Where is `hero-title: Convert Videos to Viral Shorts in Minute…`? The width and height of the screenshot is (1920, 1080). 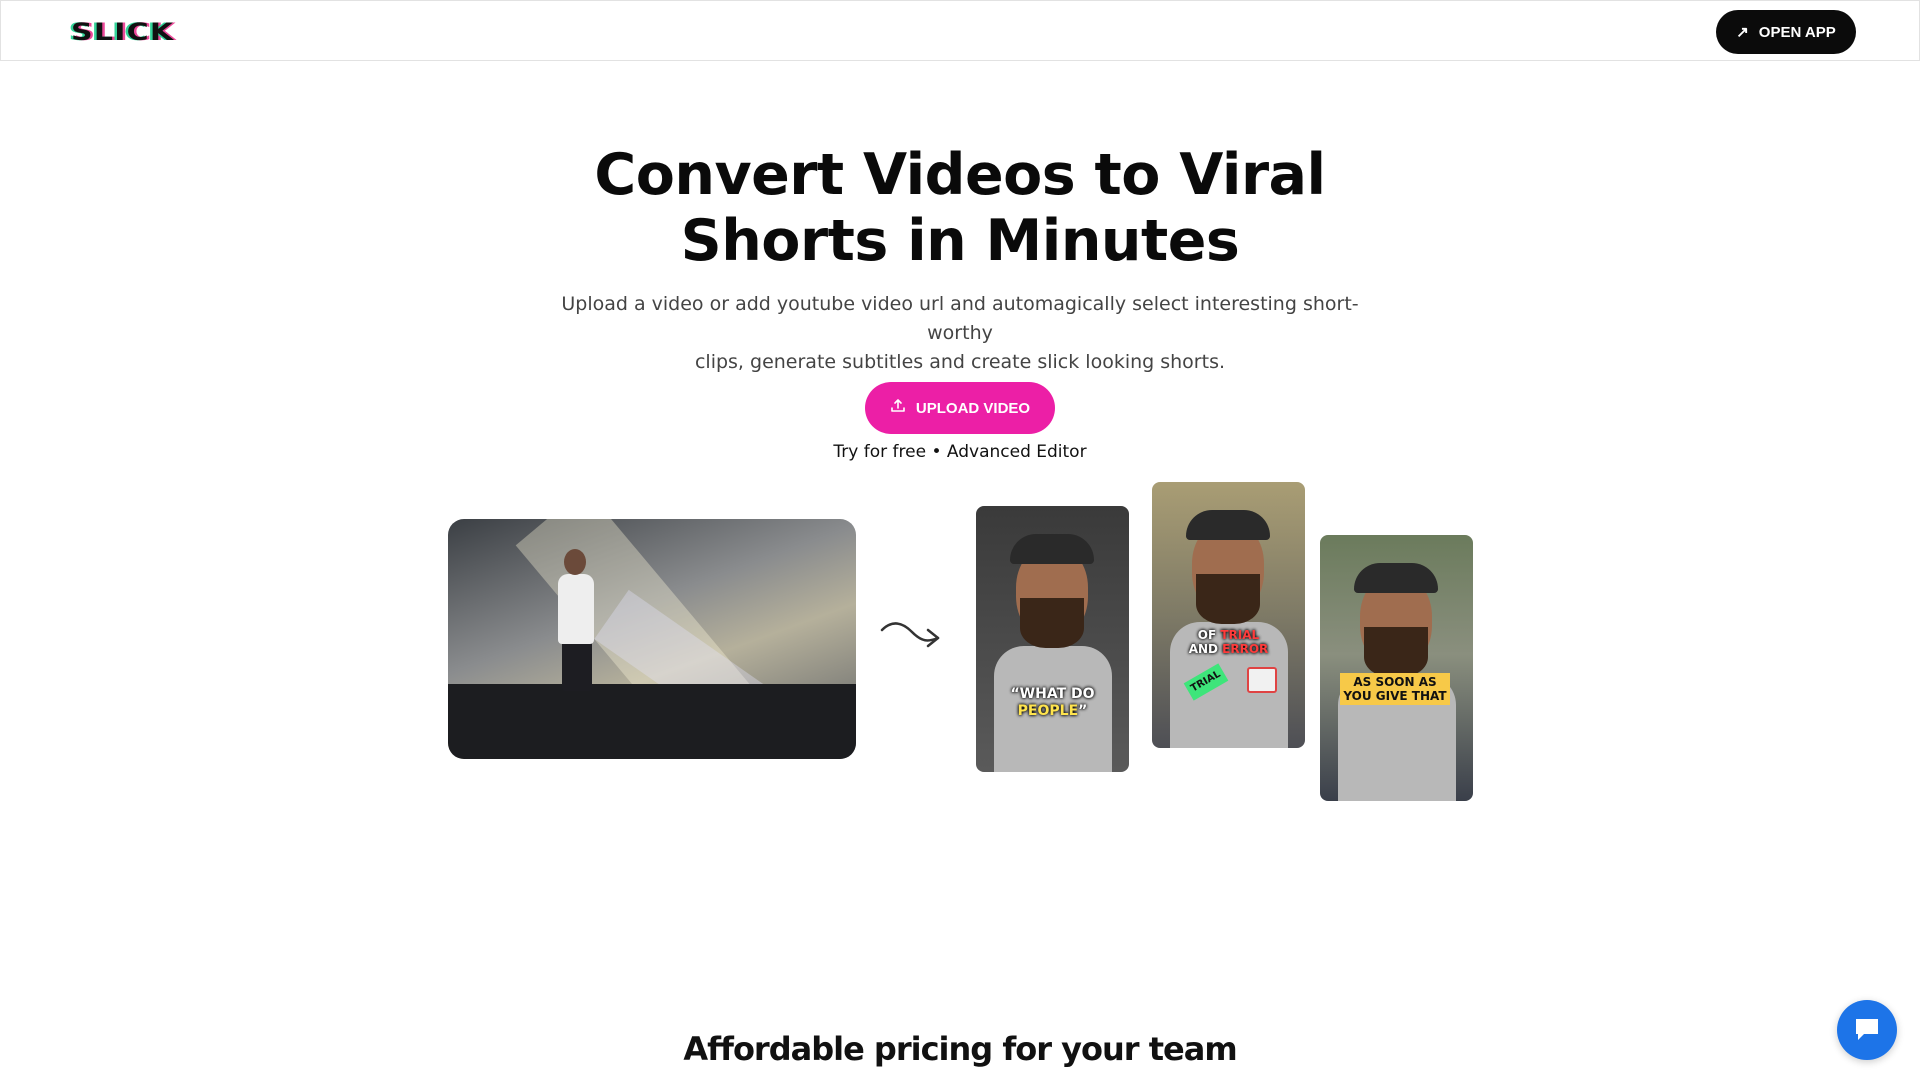
hero-title: Convert Videos to Viral Shorts in Minute… is located at coordinates (960, 208).